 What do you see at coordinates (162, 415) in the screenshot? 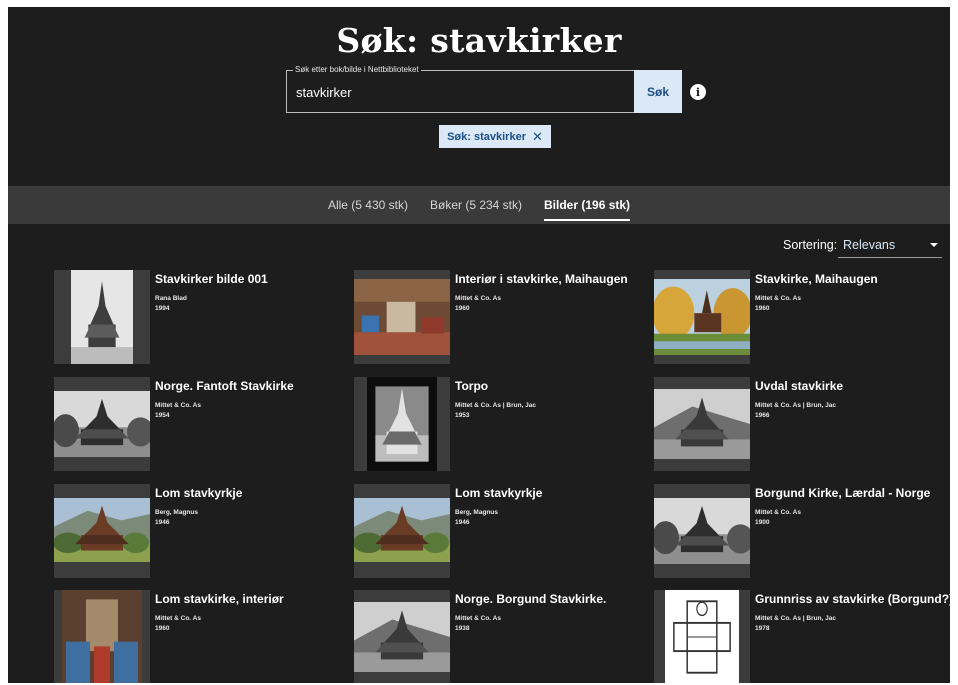
I see `result-year: 1954` at bounding box center [162, 415].